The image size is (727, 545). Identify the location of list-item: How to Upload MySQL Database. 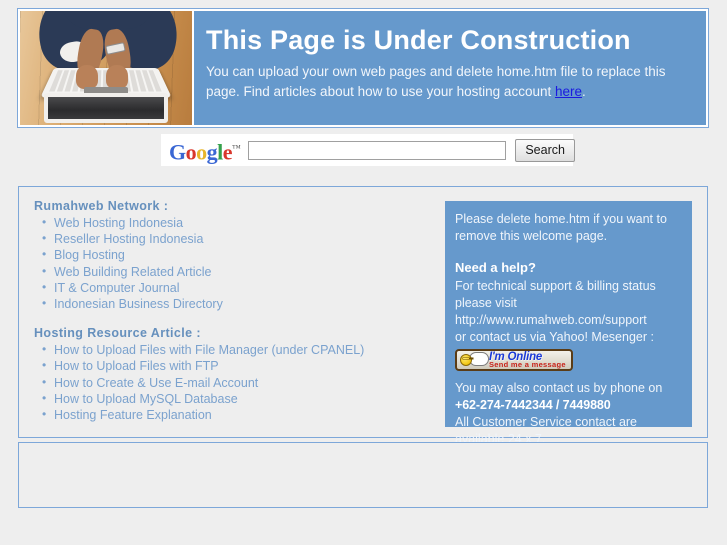
(238, 398).